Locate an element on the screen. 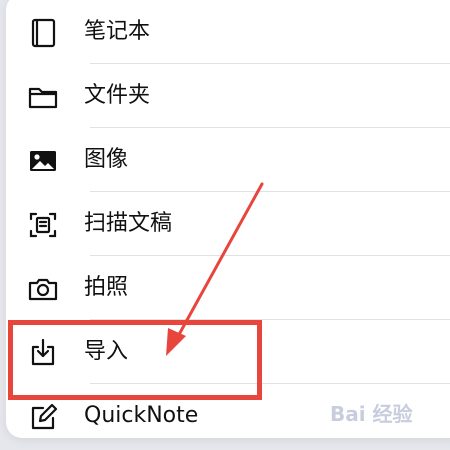 The height and width of the screenshot is (450, 450). watermark-logo: Bai 经验 is located at coordinates (389, 412).